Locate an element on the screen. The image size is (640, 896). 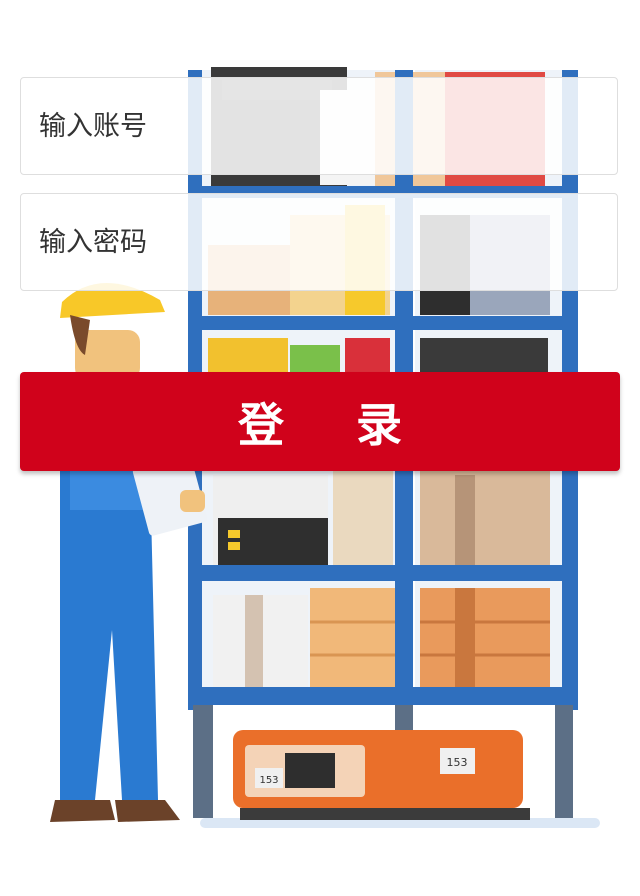
account-field is located at coordinates (319, 126).